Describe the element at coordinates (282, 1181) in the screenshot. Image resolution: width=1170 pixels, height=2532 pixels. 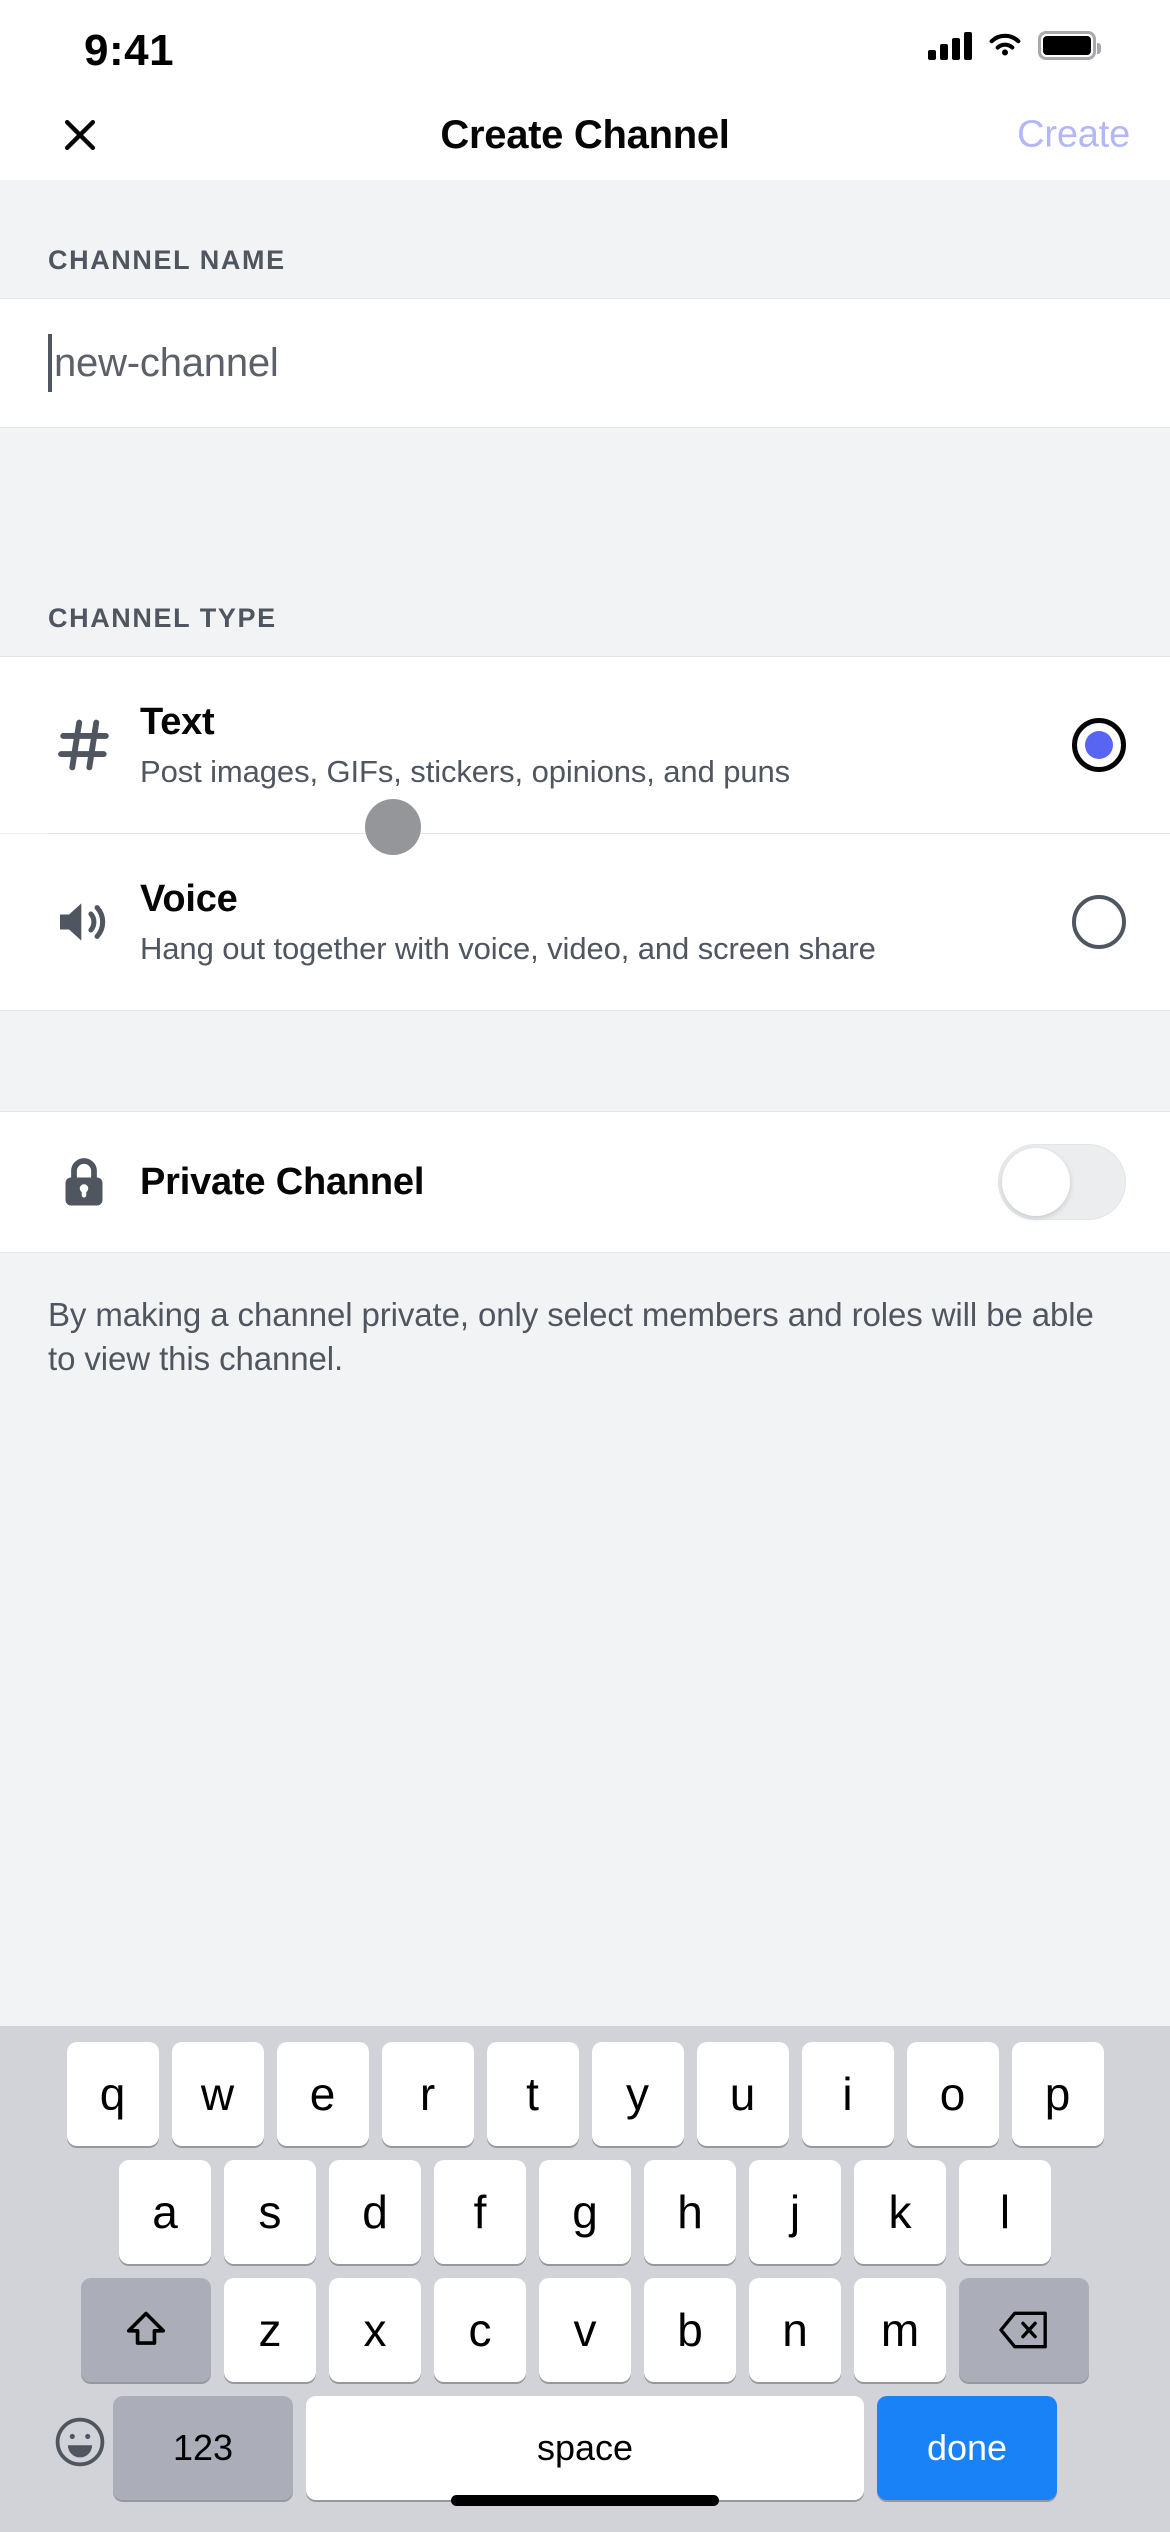
I see `private-channel-label: Private Channel` at that location.